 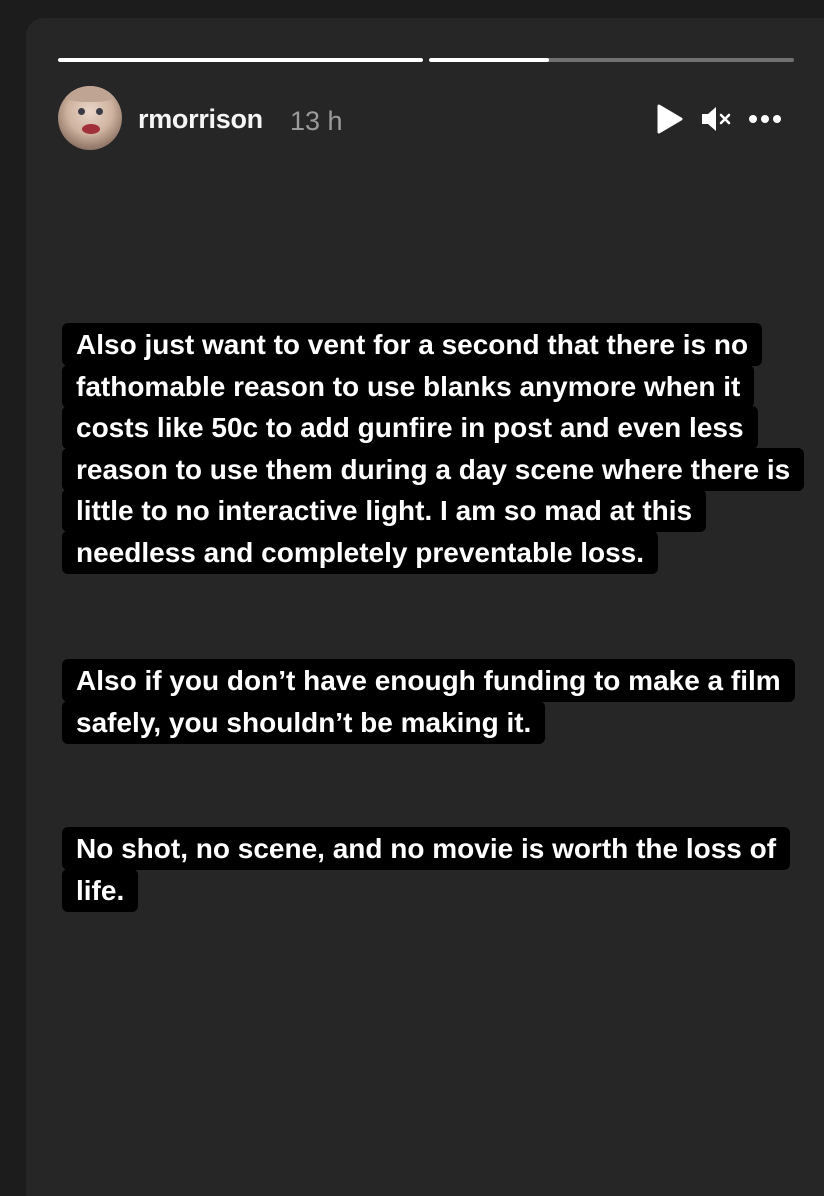 What do you see at coordinates (316, 121) in the screenshot?
I see `post-time: 13 h` at bounding box center [316, 121].